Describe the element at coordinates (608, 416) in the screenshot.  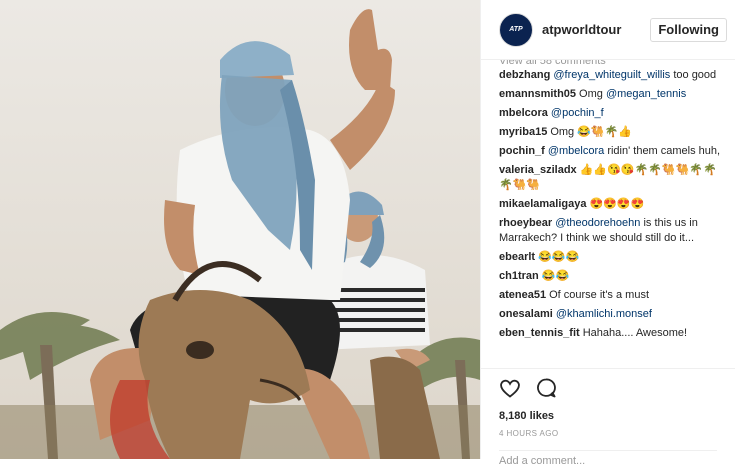
I see `likes-count: 8,180 likes` at that location.